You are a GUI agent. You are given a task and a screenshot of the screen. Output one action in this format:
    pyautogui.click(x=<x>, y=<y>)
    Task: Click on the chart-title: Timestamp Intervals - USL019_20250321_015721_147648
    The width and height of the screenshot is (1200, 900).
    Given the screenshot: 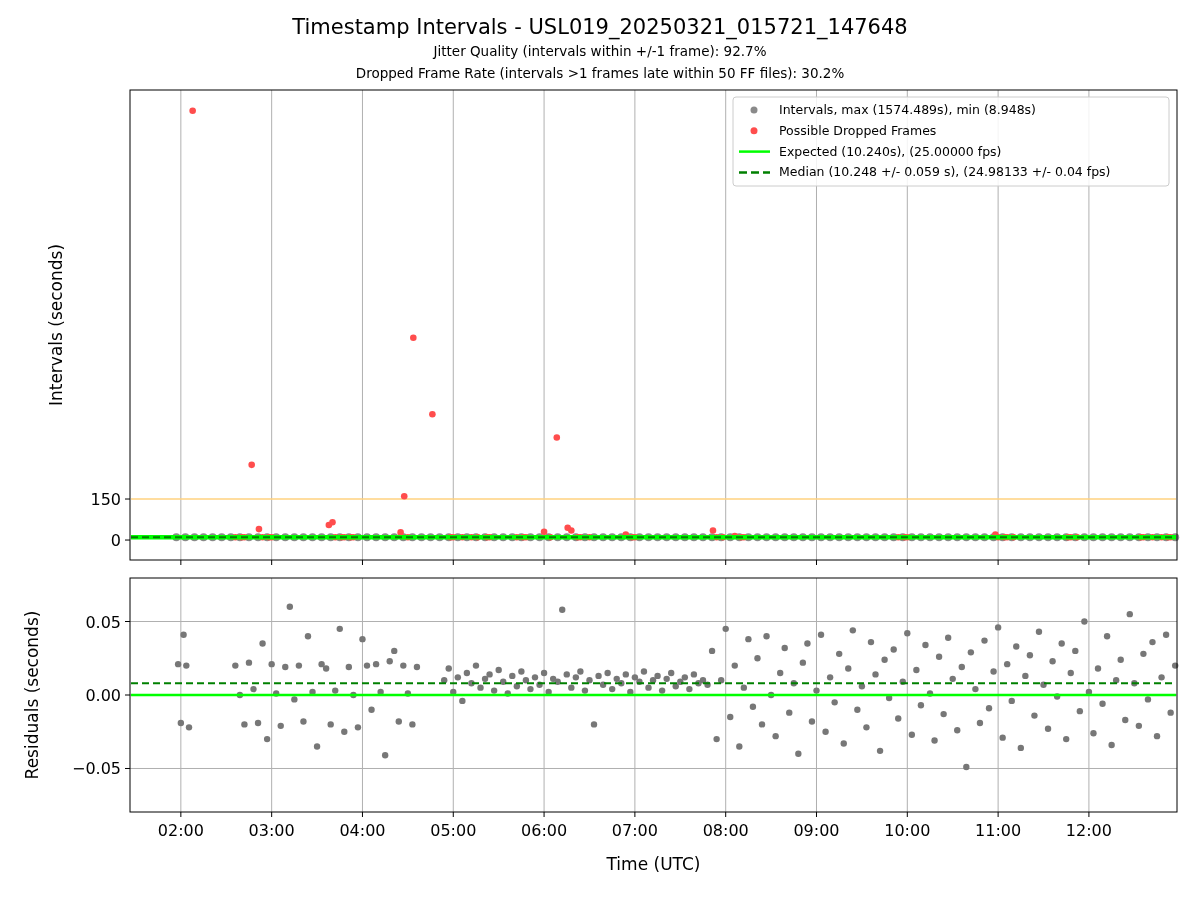 What is the action you would take?
    pyautogui.click(x=600, y=27)
    